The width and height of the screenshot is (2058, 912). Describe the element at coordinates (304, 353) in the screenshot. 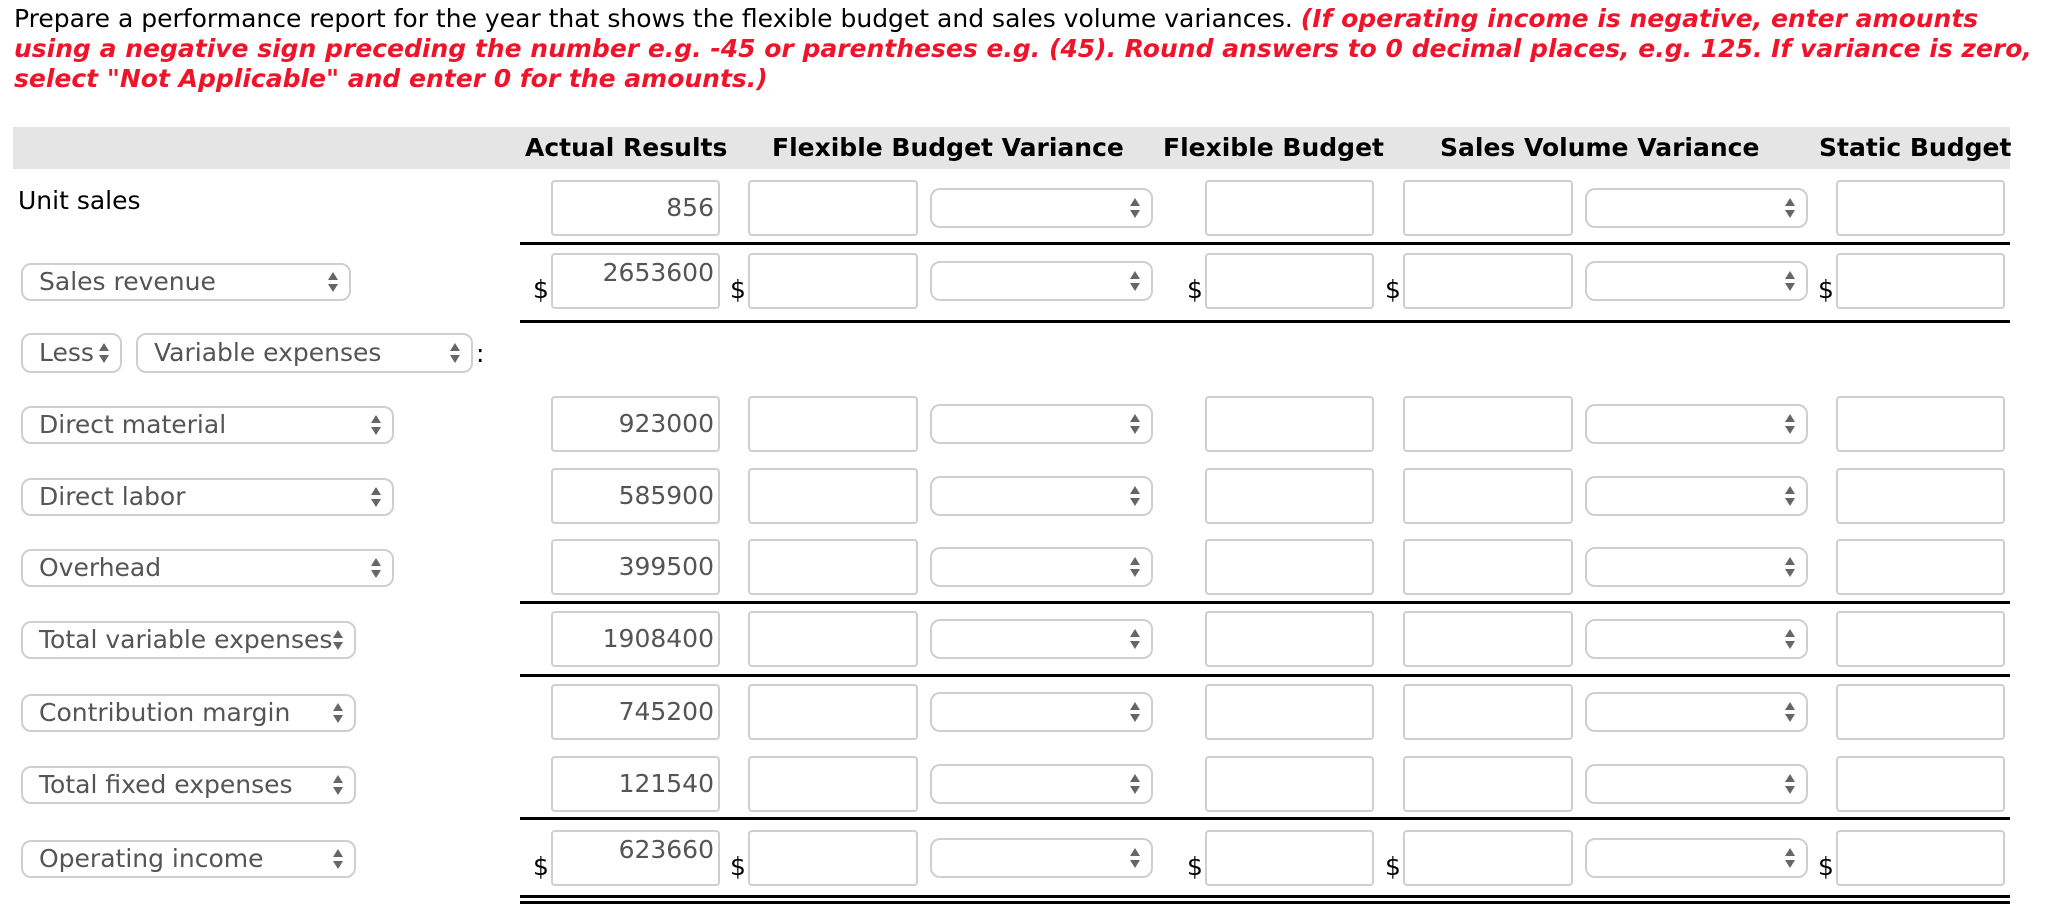

I see `label-select: Variable expenses` at that location.